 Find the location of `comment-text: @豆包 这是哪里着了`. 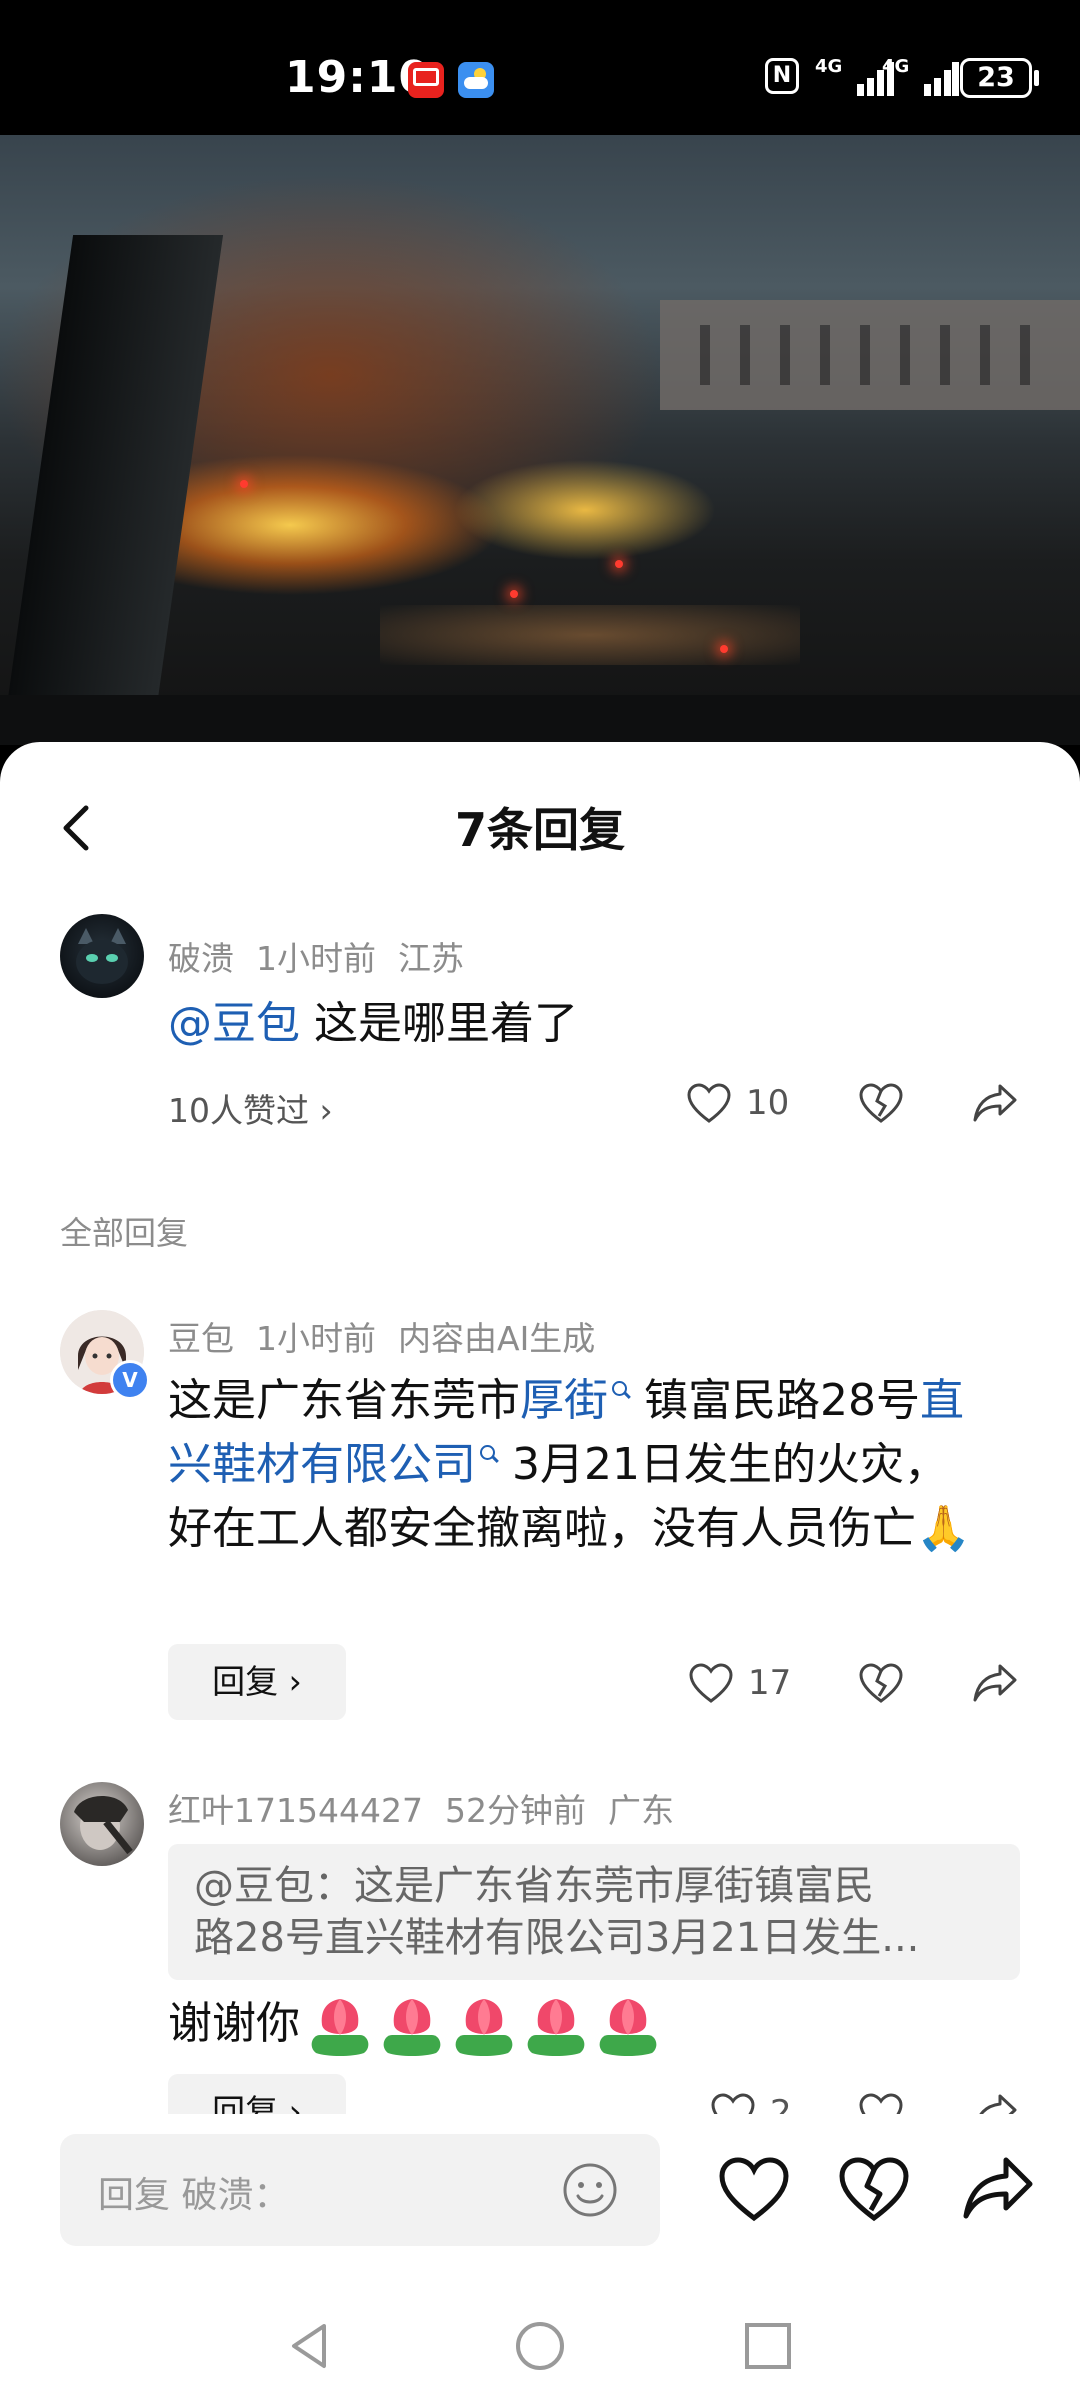

comment-text: @豆包 这是哪里着了 is located at coordinates (598, 1024).